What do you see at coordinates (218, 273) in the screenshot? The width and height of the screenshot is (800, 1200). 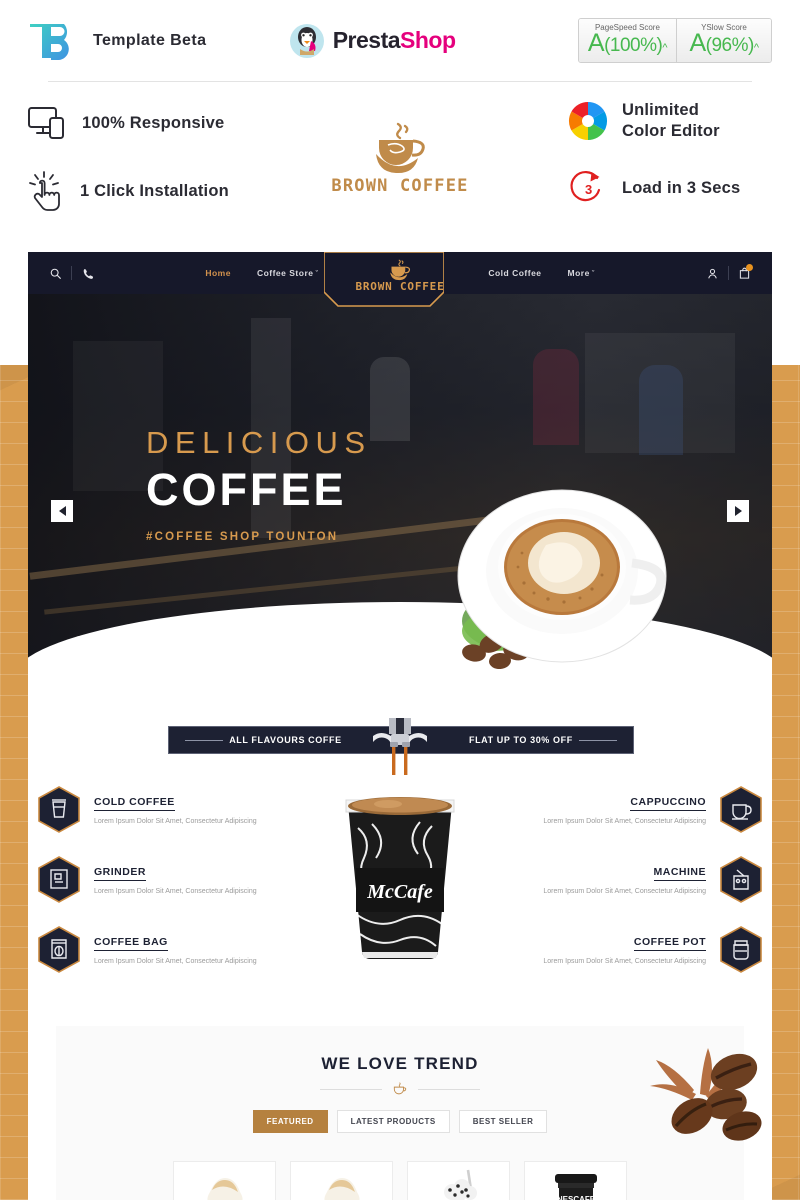 I see `nav-link-home: Home` at bounding box center [218, 273].